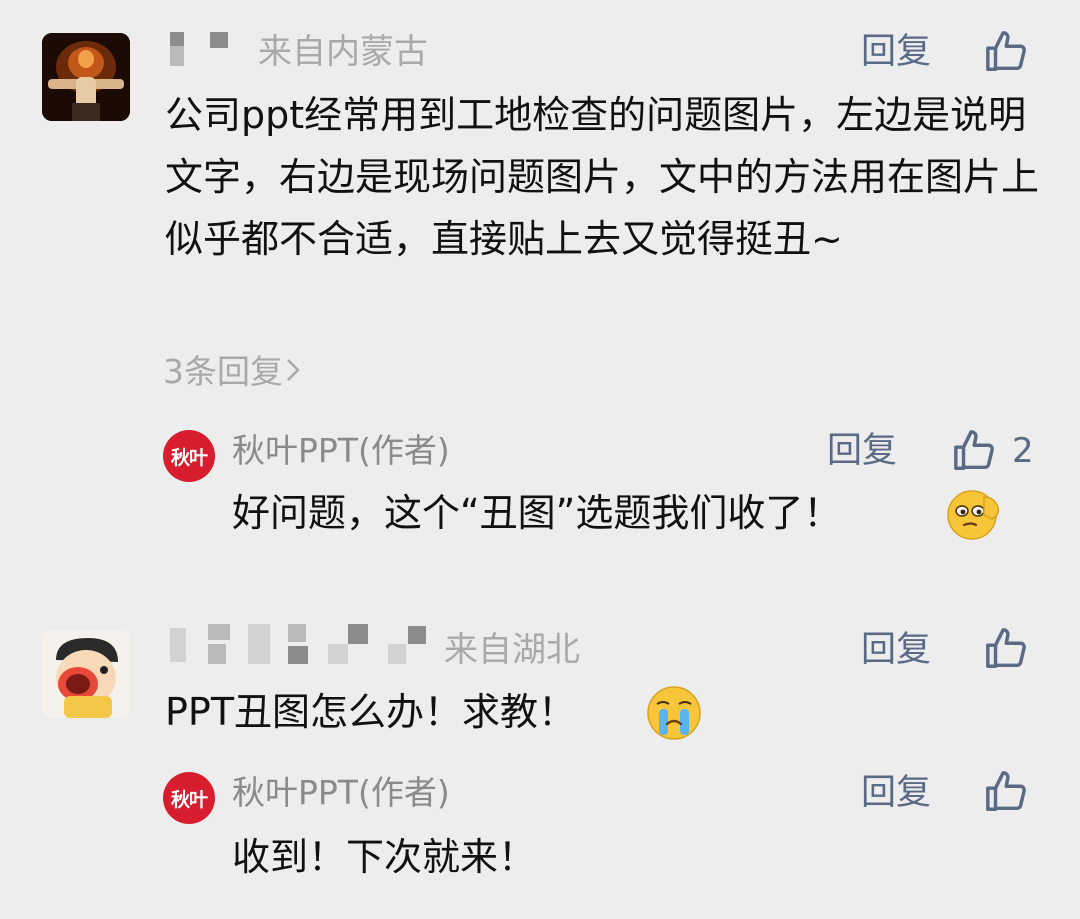  I want to click on chevron-right-icon, so click(293, 372).